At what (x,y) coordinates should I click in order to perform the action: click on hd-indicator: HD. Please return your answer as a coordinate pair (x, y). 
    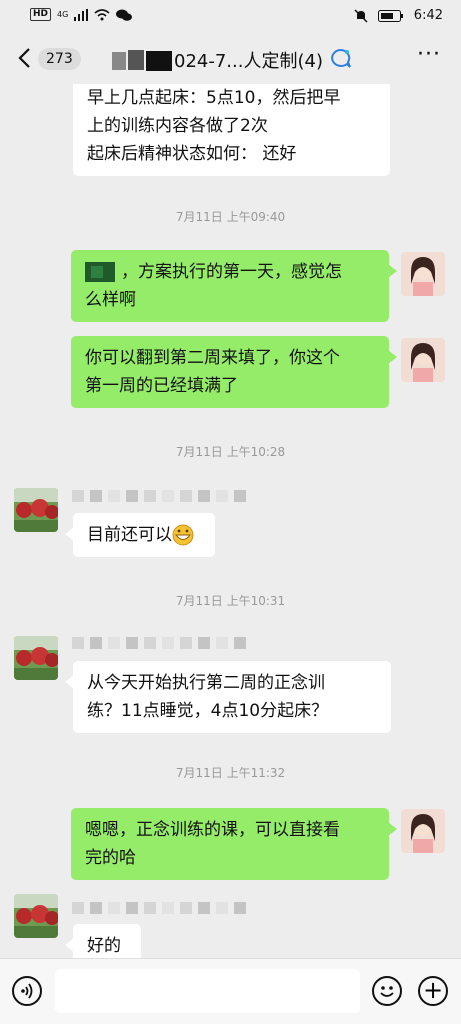
    Looking at the image, I should click on (41, 14).